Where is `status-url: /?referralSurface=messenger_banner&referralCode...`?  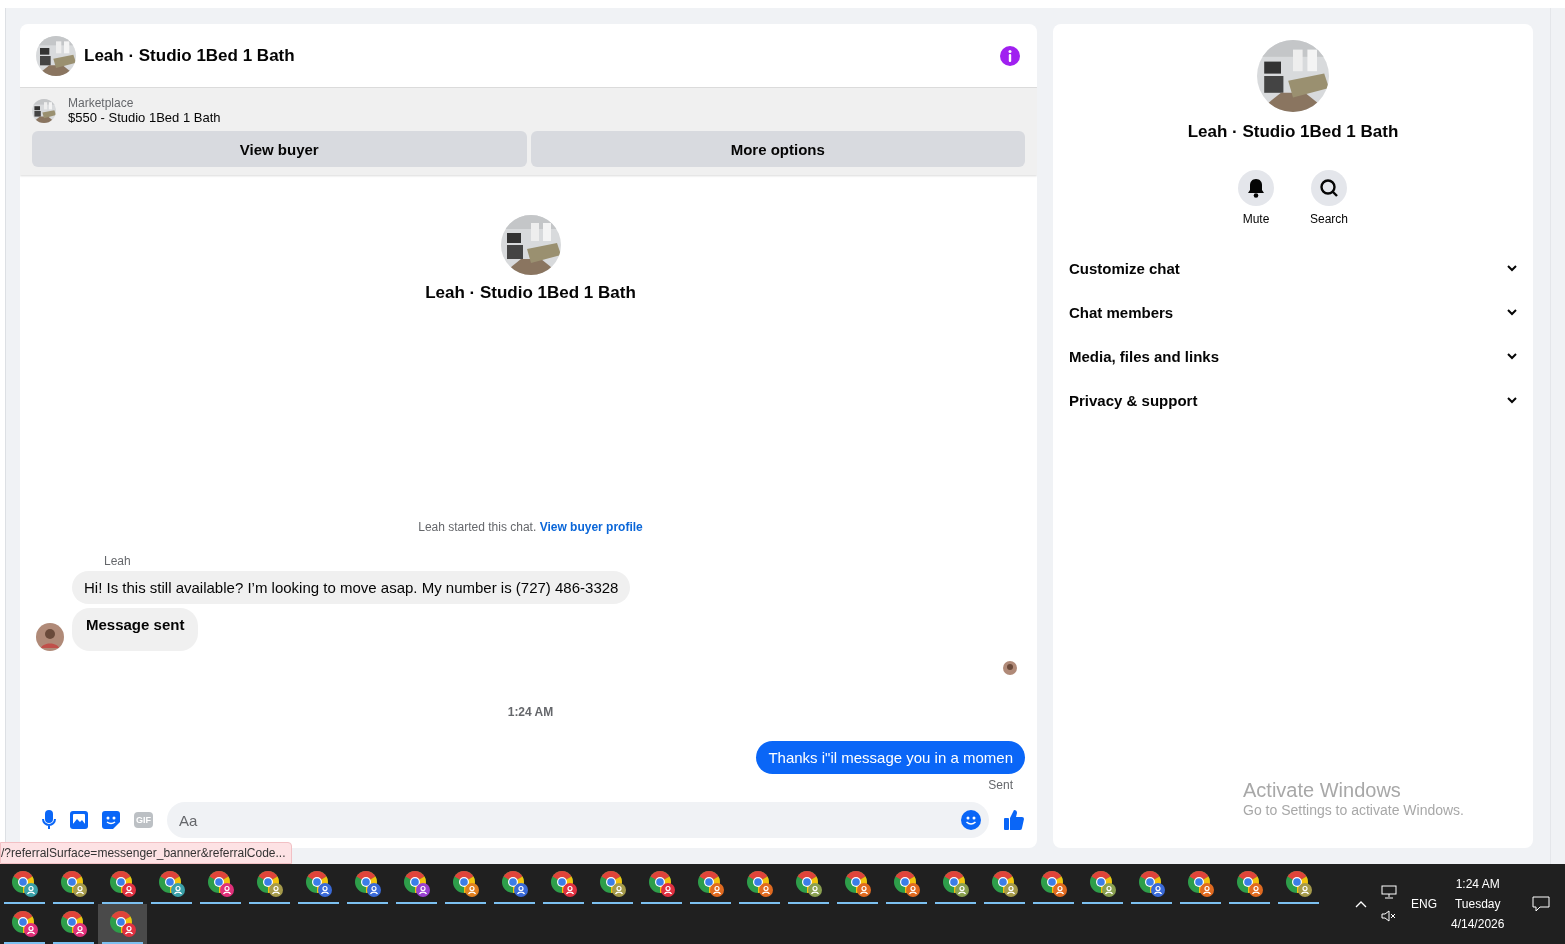
status-url: /?referralSurface=messenger_banner&referralCode... is located at coordinates (146, 853).